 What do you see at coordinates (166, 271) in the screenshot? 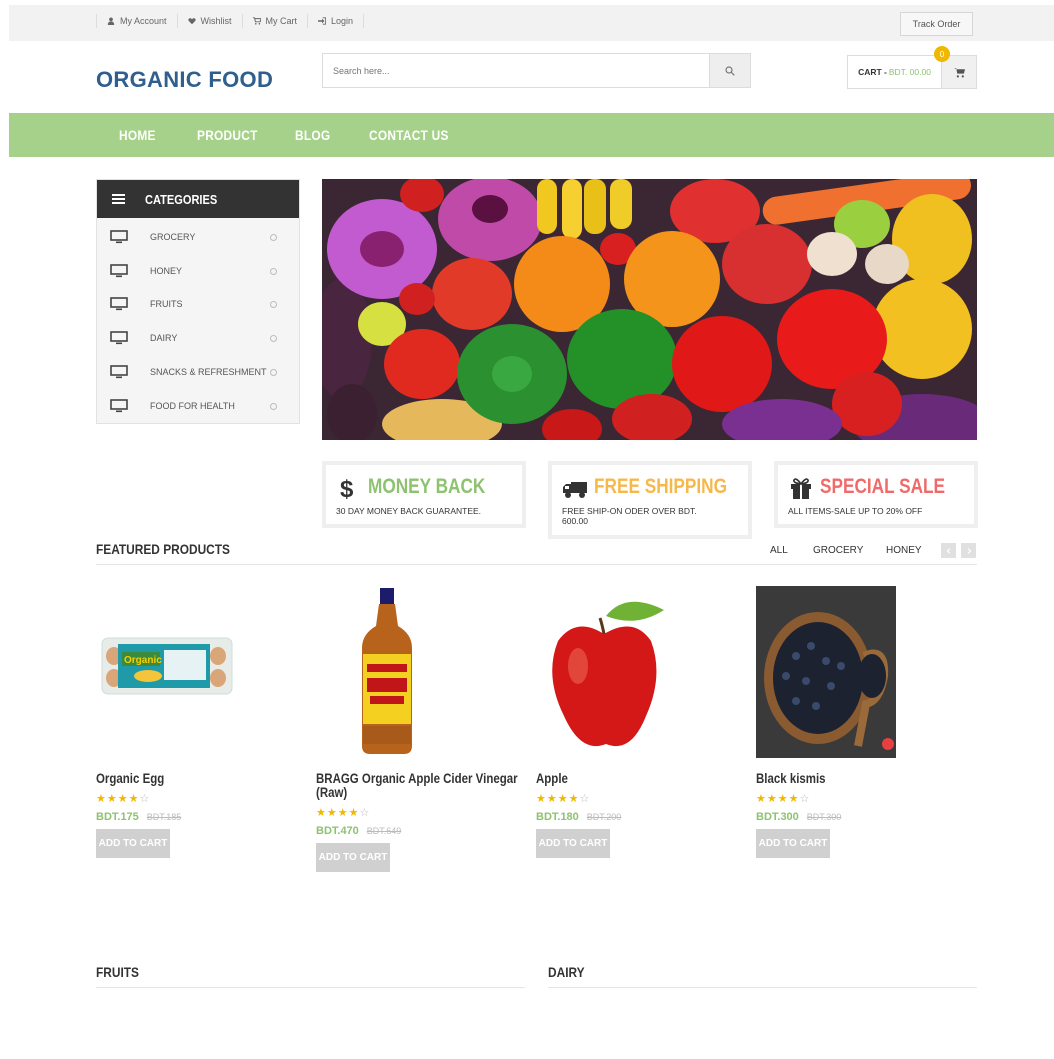
I see `category-label: HONEY` at bounding box center [166, 271].